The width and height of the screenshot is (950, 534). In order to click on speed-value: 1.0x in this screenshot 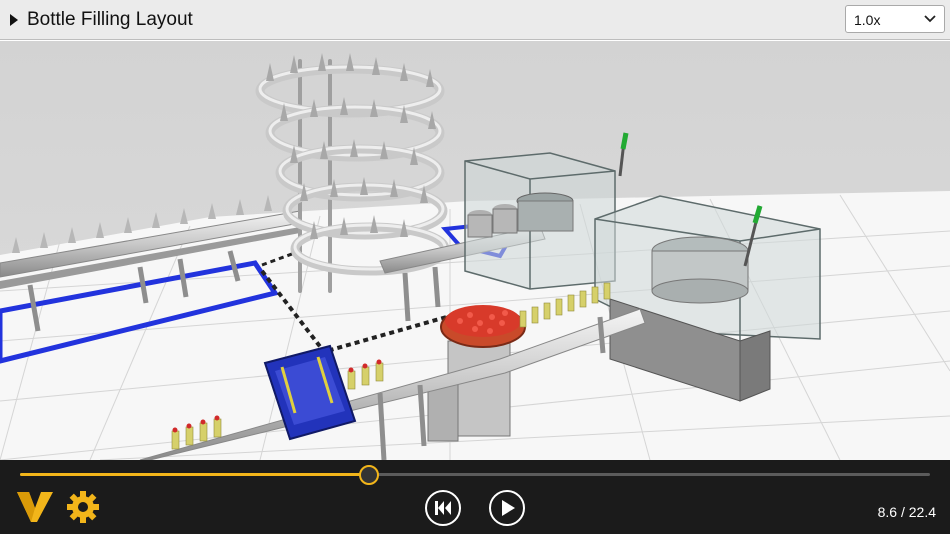, I will do `click(867, 20)`.